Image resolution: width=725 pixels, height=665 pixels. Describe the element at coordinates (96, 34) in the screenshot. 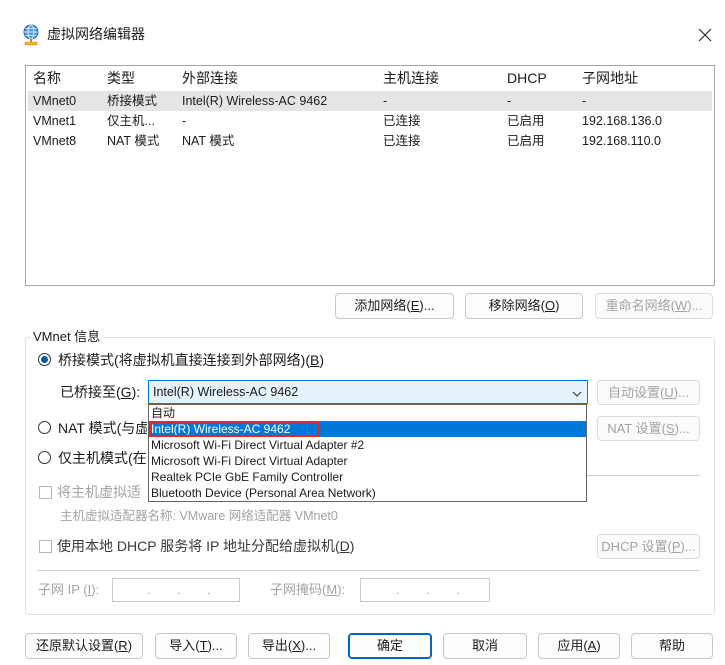

I see `window-title: 虚拟网络编辑器` at that location.